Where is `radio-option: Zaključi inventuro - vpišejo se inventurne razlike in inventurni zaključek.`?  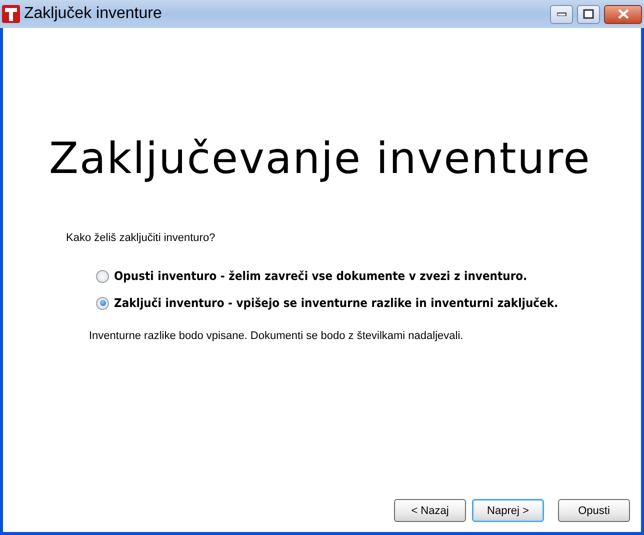
radio-option: Zaključi inventuro - vpišejo se inventurne razlike in inventurni zaključek. is located at coordinates (368, 303).